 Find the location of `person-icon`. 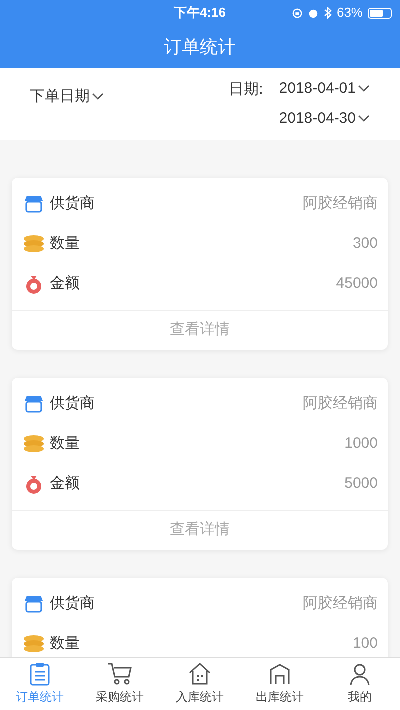

person-icon is located at coordinates (360, 674).